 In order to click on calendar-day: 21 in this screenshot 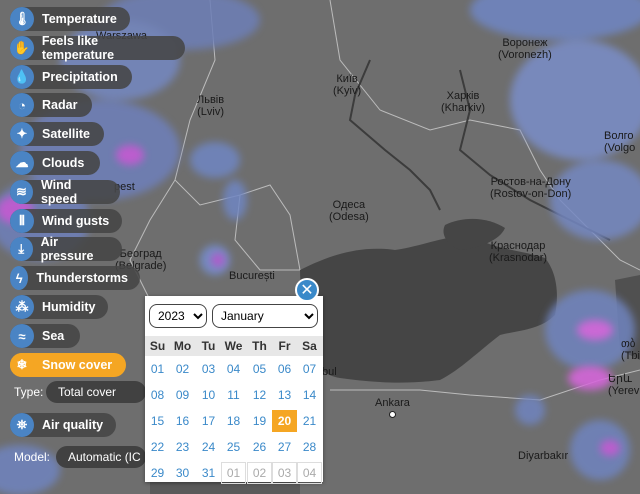, I will do `click(309, 421)`.